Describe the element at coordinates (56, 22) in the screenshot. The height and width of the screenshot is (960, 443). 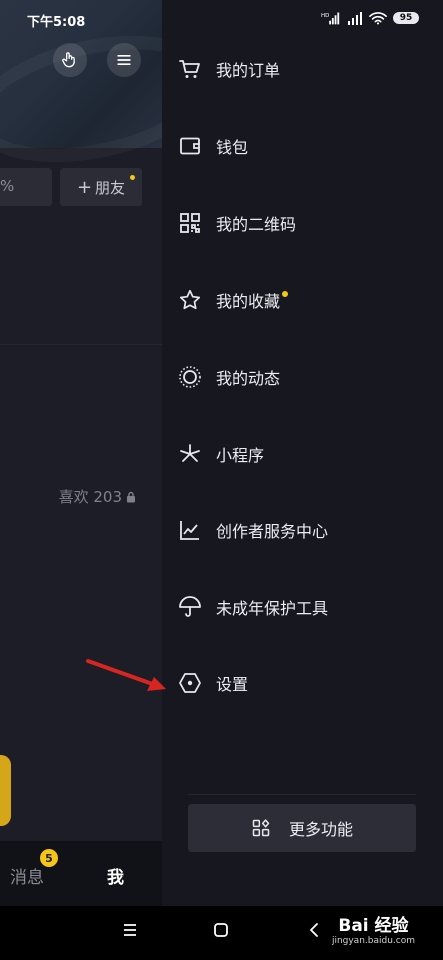
I see `status-time: 下午5:08` at that location.